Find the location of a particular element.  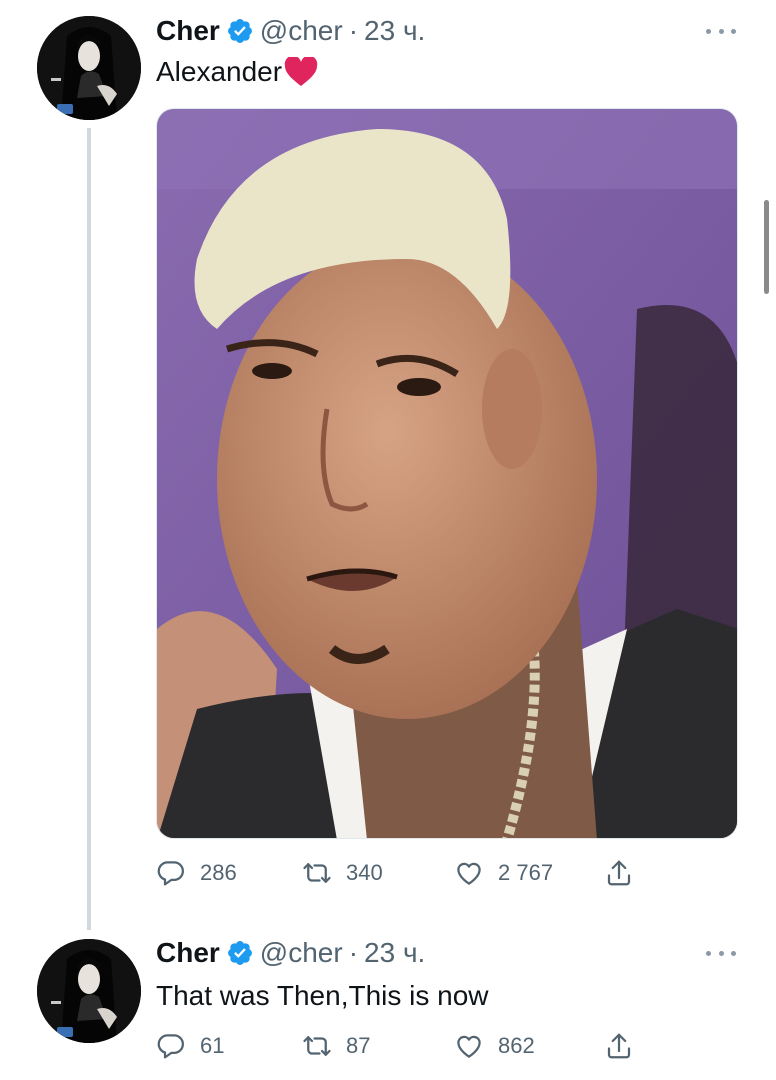

like-count: 2 767 is located at coordinates (526, 872).